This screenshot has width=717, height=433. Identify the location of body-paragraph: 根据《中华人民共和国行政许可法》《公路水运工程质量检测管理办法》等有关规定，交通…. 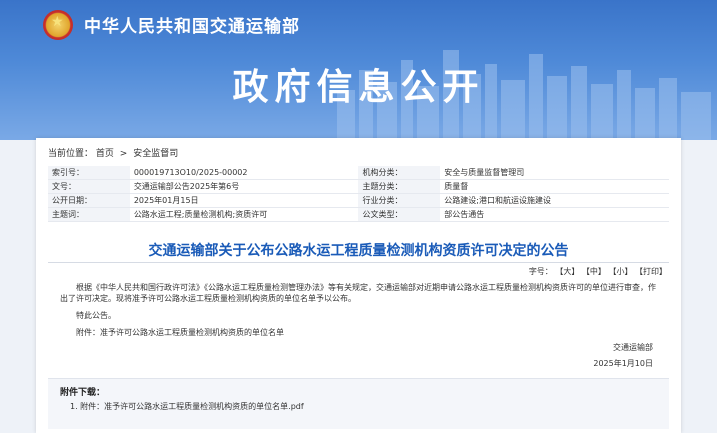
(358, 293).